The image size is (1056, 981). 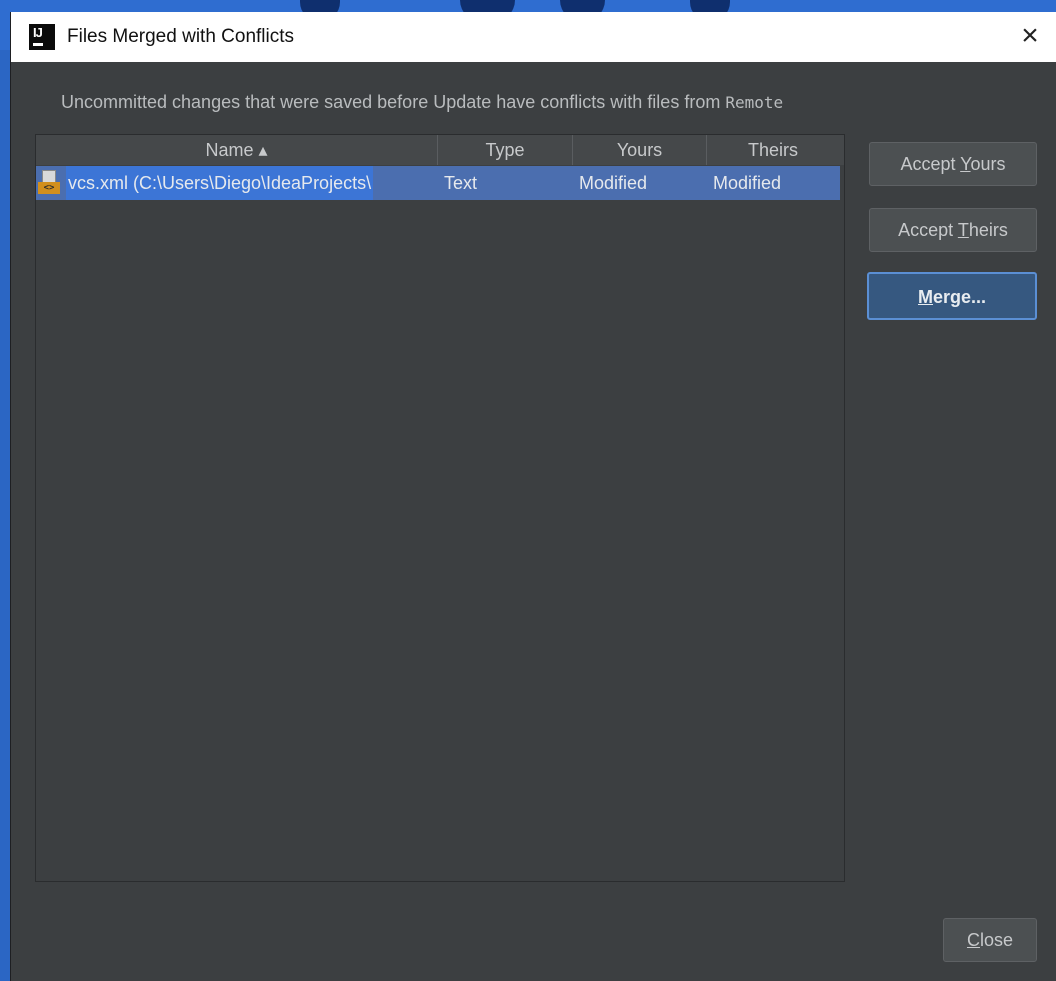 What do you see at coordinates (50, 183) in the screenshot?
I see `xml-file-icon: <>` at bounding box center [50, 183].